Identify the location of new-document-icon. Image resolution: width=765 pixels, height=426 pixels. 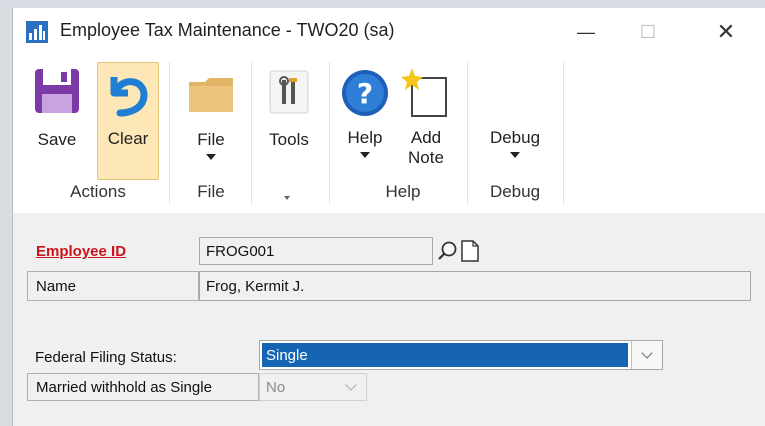
(470, 251).